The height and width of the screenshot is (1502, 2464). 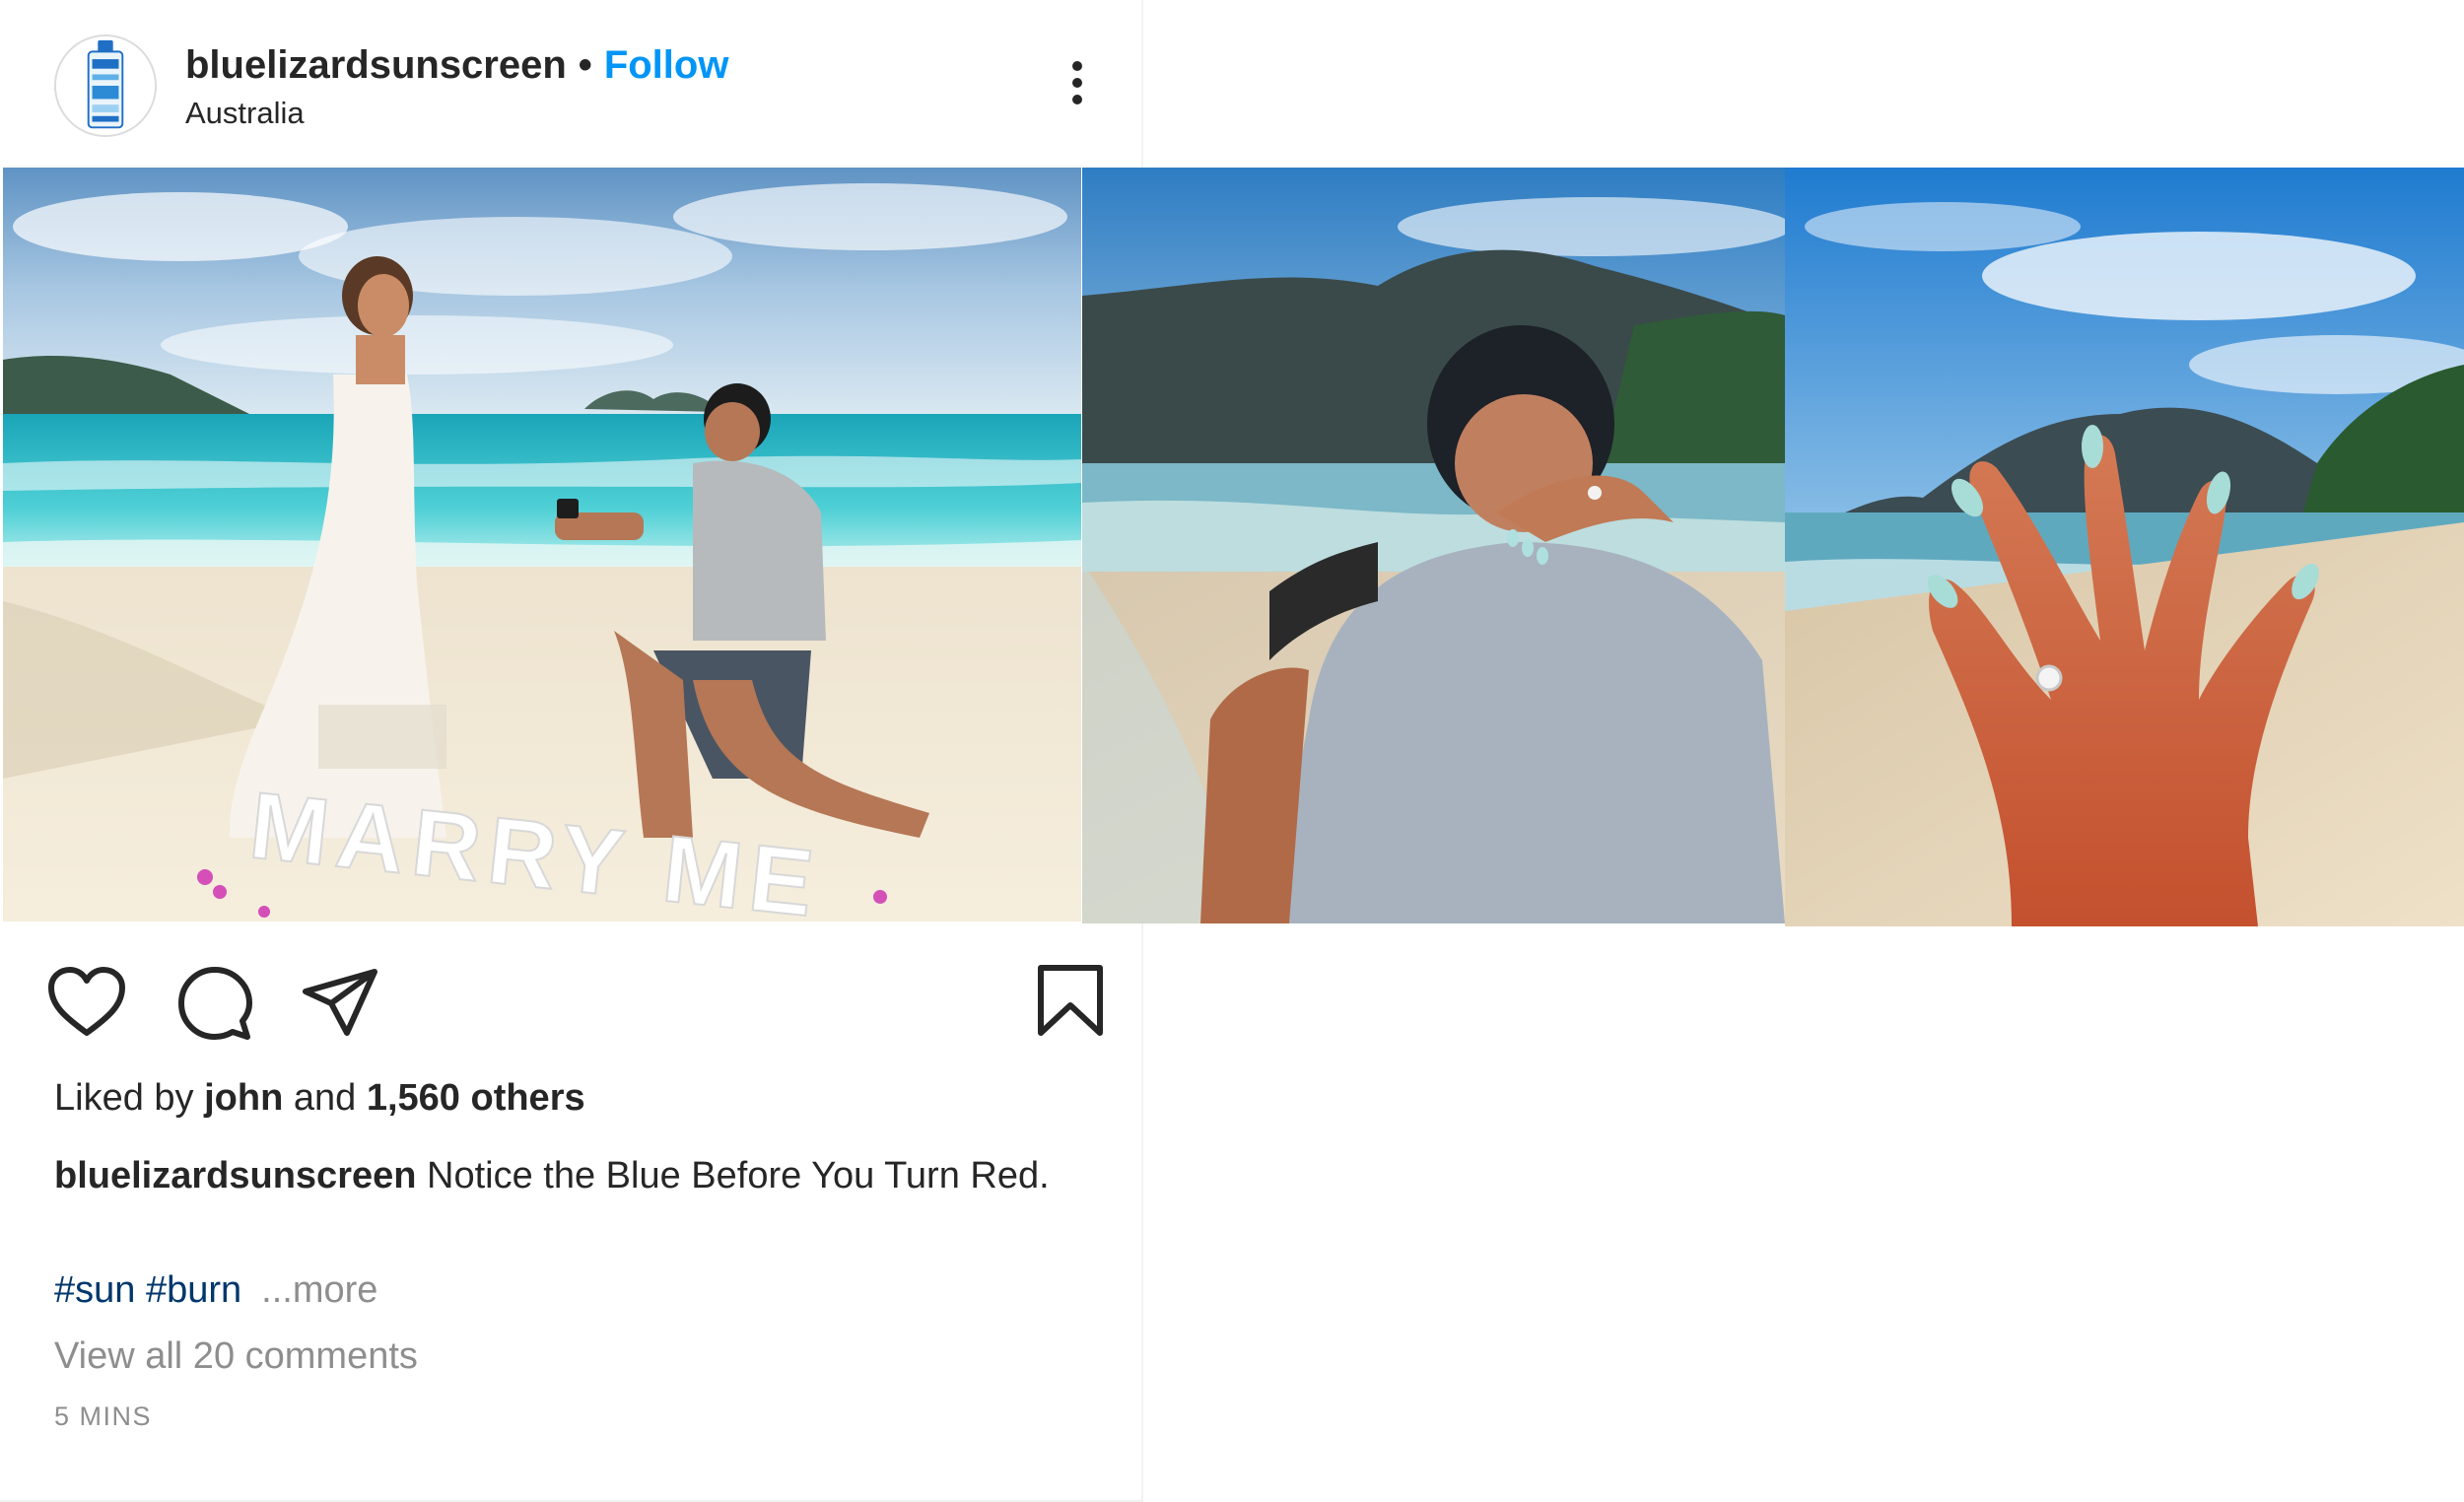 What do you see at coordinates (476, 1098) in the screenshot?
I see `likes-count-link: 1,560 others` at bounding box center [476, 1098].